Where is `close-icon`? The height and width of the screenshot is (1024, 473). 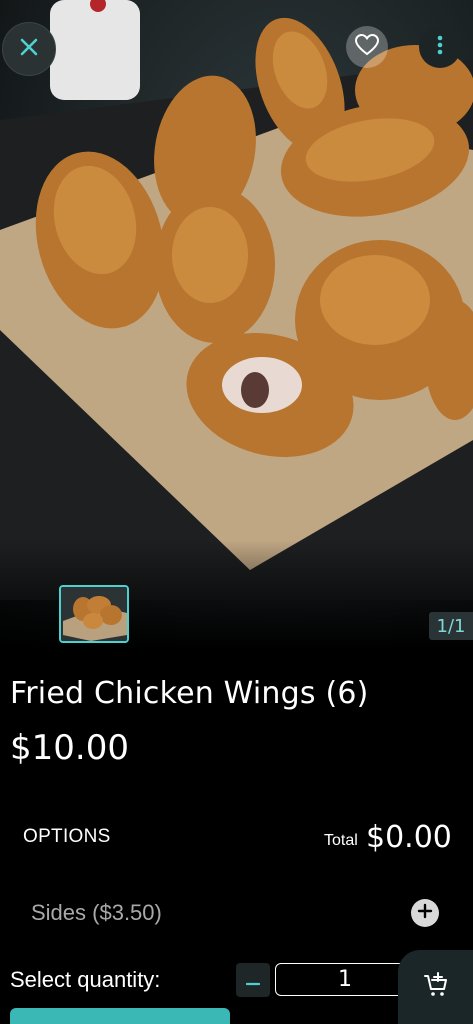 close-icon is located at coordinates (29, 49).